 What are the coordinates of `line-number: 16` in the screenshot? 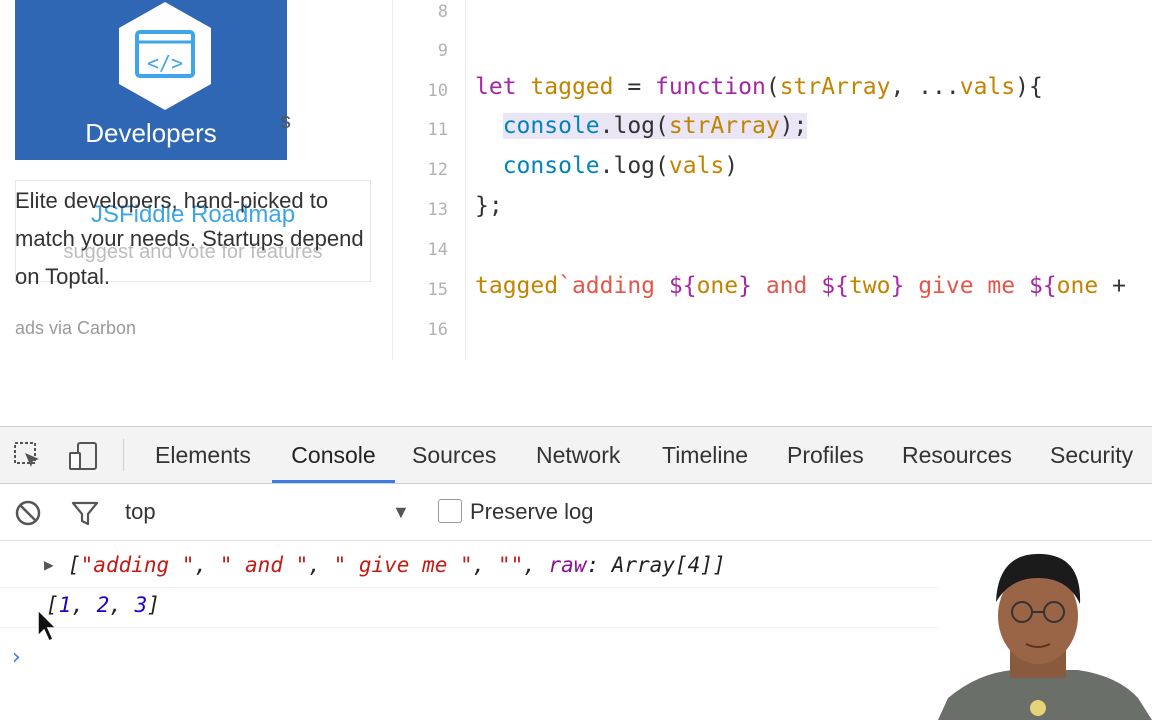 It's located at (437, 330).